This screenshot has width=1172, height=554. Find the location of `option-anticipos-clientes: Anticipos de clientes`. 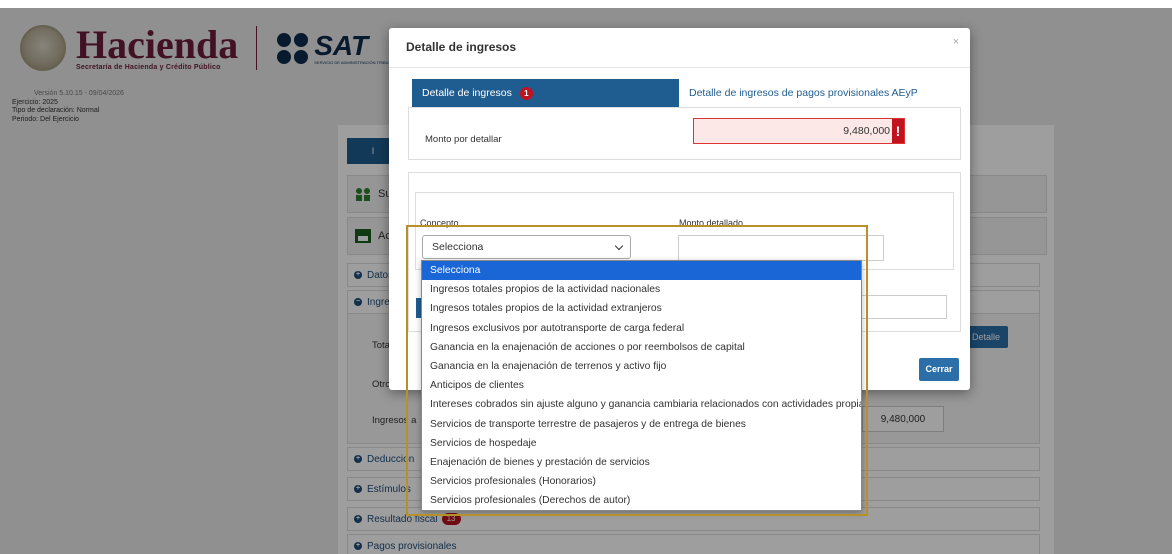

option-anticipos-clientes: Anticipos de clientes is located at coordinates (641, 385).